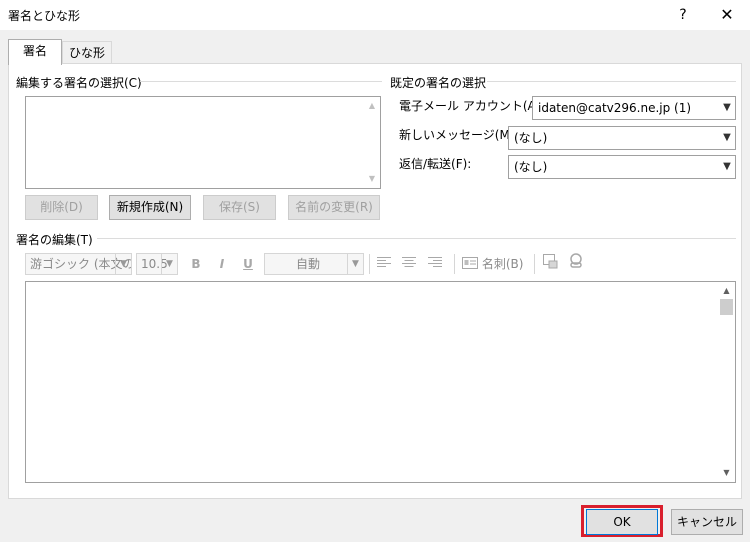 The height and width of the screenshot is (542, 750). What do you see at coordinates (203, 142) in the screenshot?
I see `signature-list: ▲ ▼` at bounding box center [203, 142].